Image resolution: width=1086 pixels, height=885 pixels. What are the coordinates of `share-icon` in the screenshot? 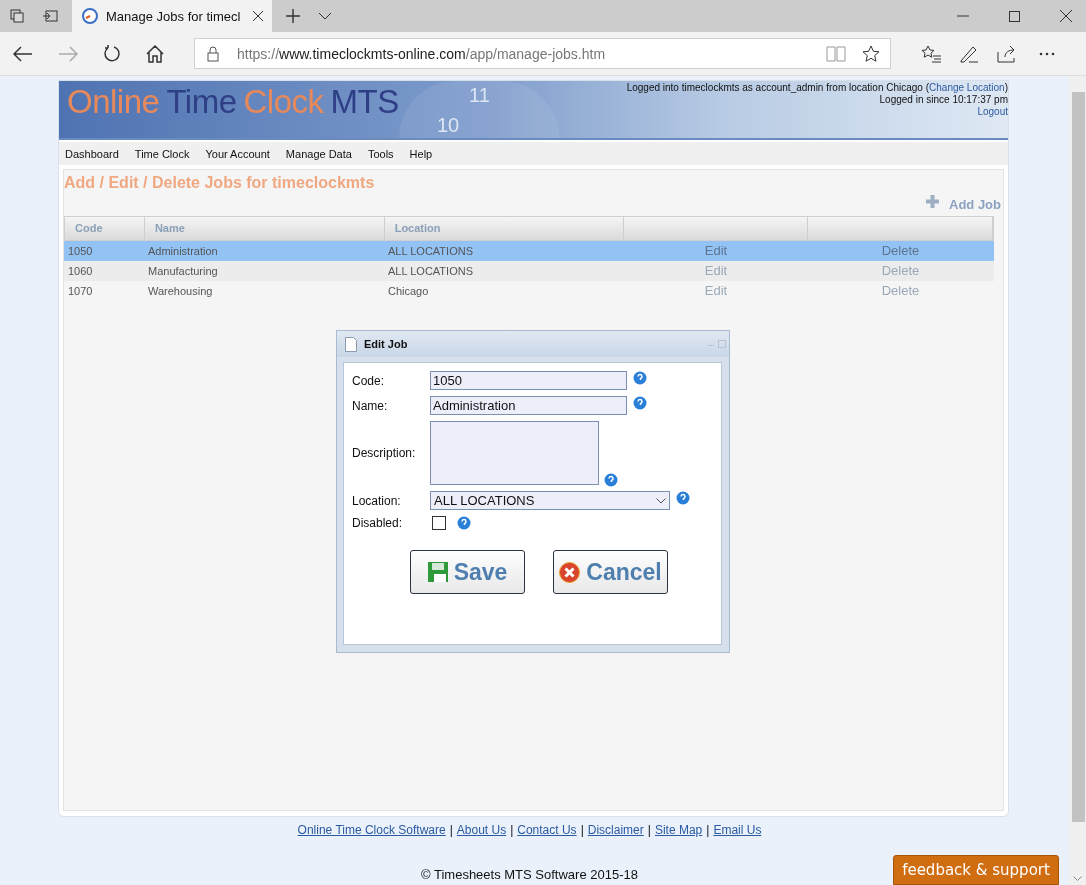 It's located at (1007, 53).